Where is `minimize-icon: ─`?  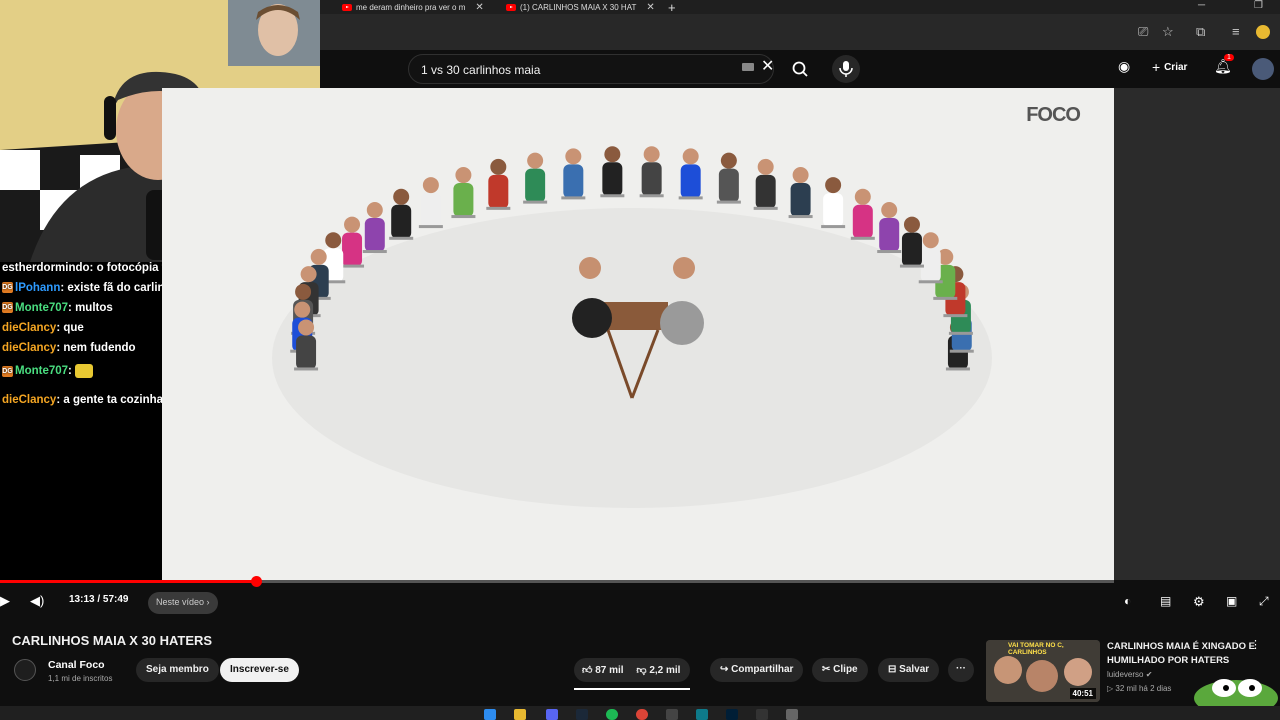
minimize-icon: ─ is located at coordinates (1201, 5).